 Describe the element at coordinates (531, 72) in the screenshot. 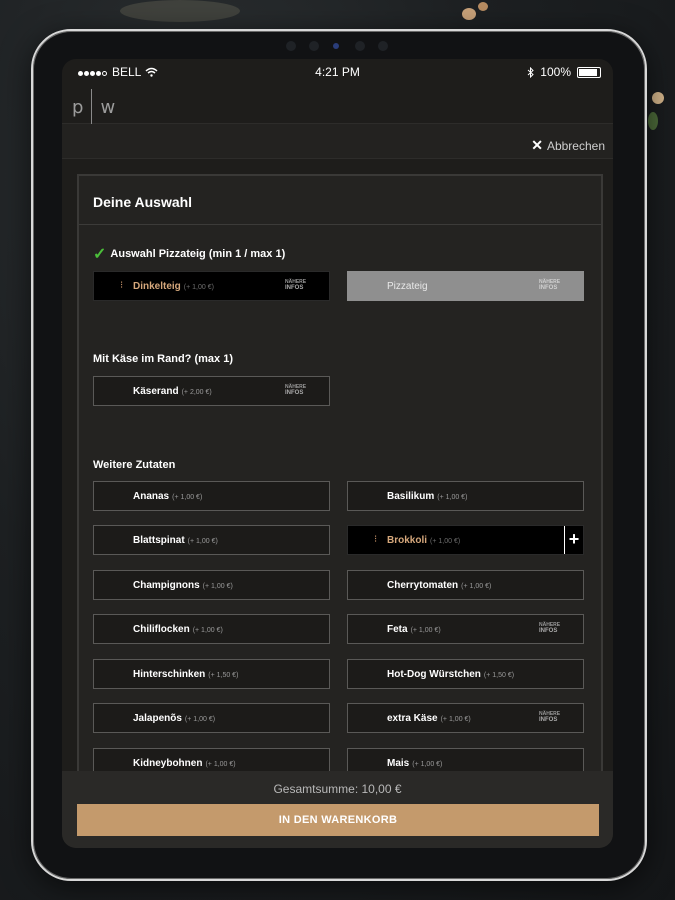

I see `bluetooth-icon` at that location.